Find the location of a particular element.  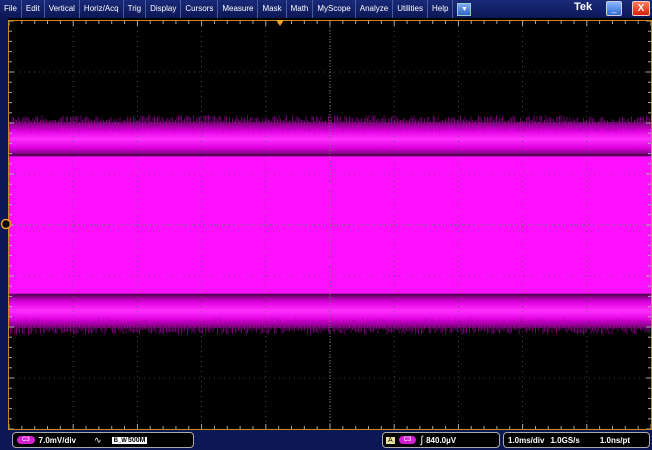

menu-measure: Measure is located at coordinates (238, 9).